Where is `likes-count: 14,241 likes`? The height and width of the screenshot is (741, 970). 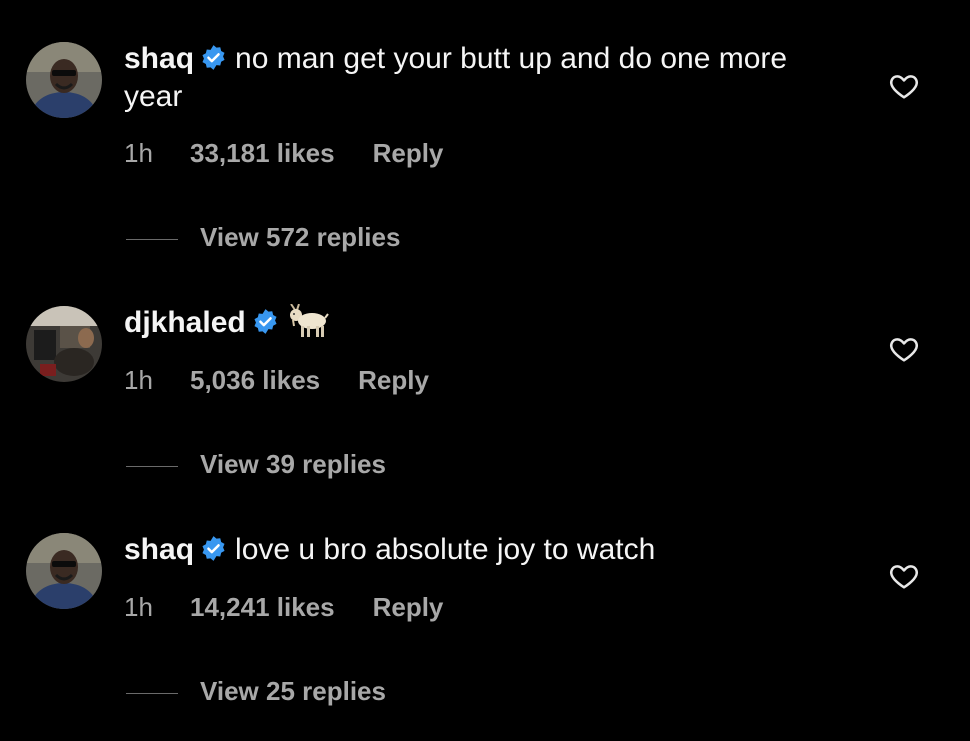 likes-count: 14,241 likes is located at coordinates (262, 607).